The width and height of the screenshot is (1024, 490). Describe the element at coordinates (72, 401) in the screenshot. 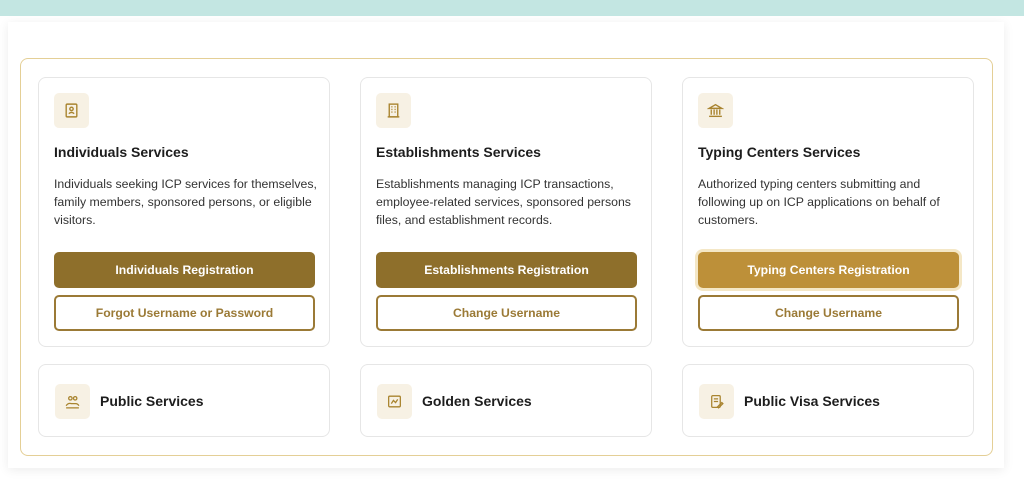

I see `people-hand-icon` at that location.